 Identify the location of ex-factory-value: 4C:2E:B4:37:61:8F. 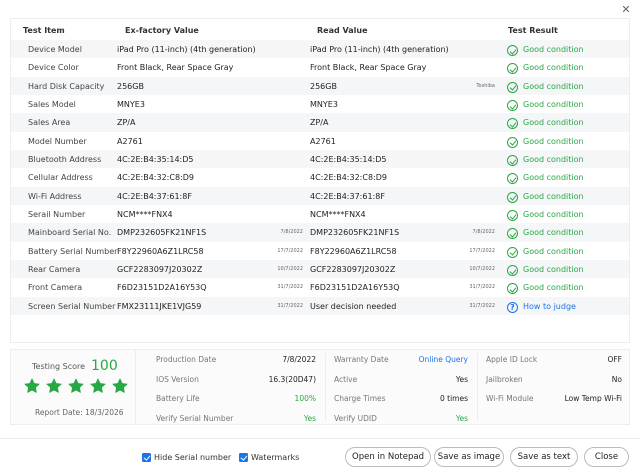
(154, 196).